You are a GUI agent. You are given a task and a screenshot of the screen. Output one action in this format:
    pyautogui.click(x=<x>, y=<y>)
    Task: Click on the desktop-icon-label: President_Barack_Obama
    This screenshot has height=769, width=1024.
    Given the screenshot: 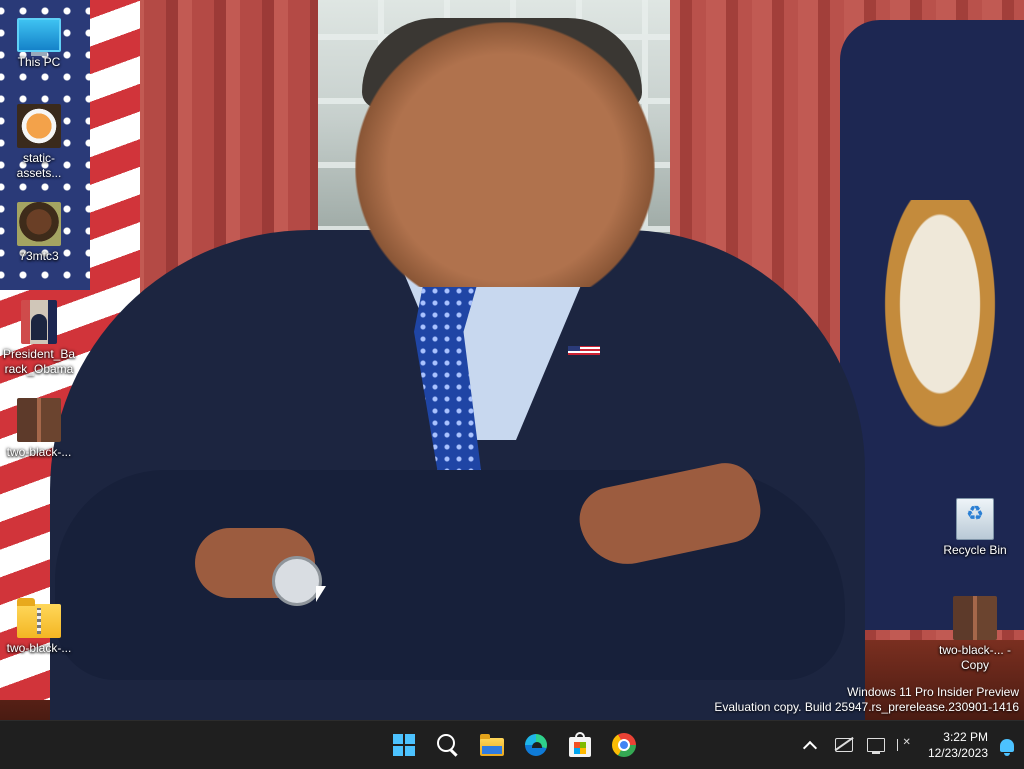 What is the action you would take?
    pyautogui.click(x=39, y=361)
    